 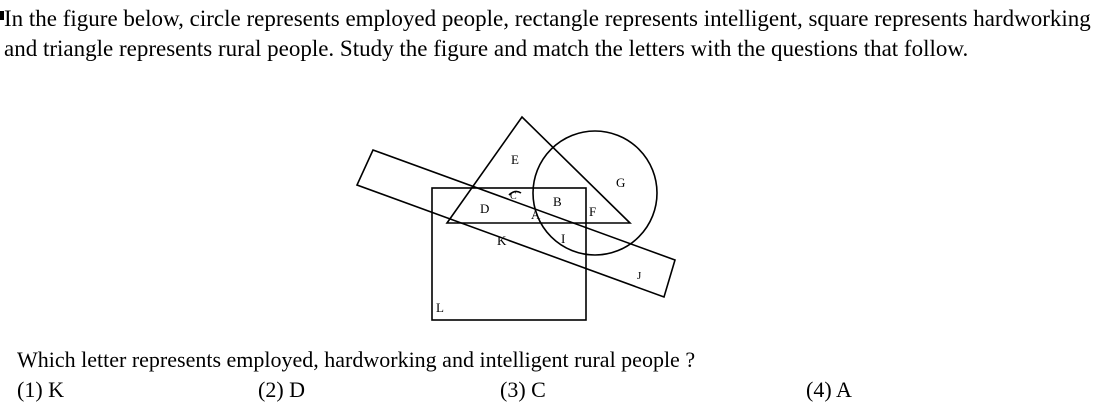 I want to click on circle-employed, so click(x=595, y=193).